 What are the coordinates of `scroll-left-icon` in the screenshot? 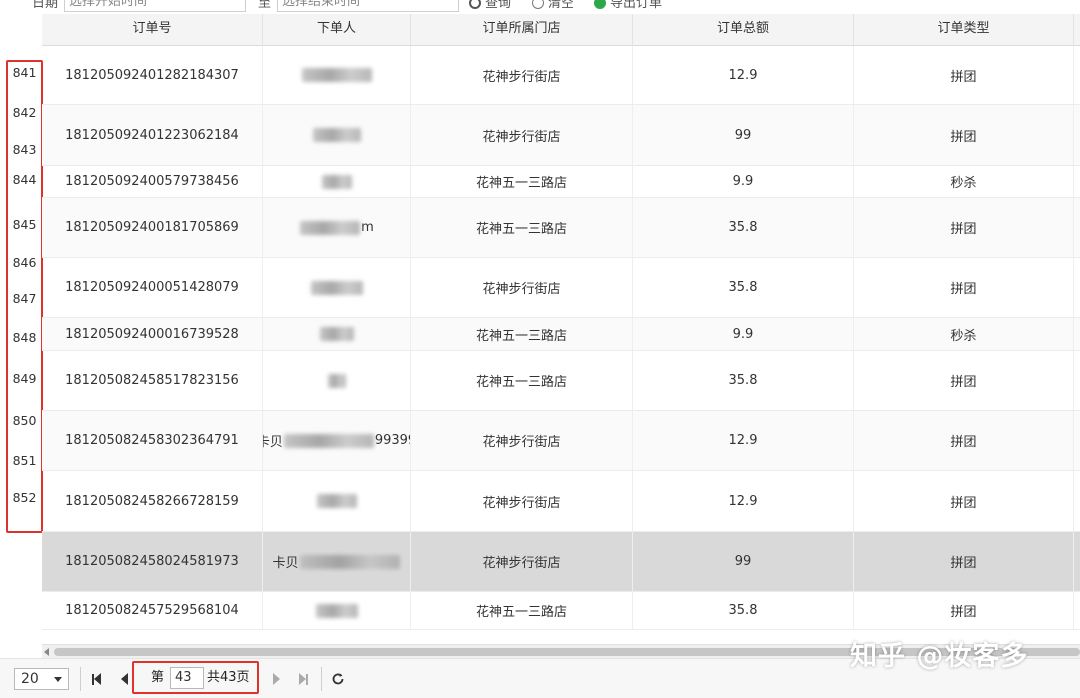 It's located at (46, 652).